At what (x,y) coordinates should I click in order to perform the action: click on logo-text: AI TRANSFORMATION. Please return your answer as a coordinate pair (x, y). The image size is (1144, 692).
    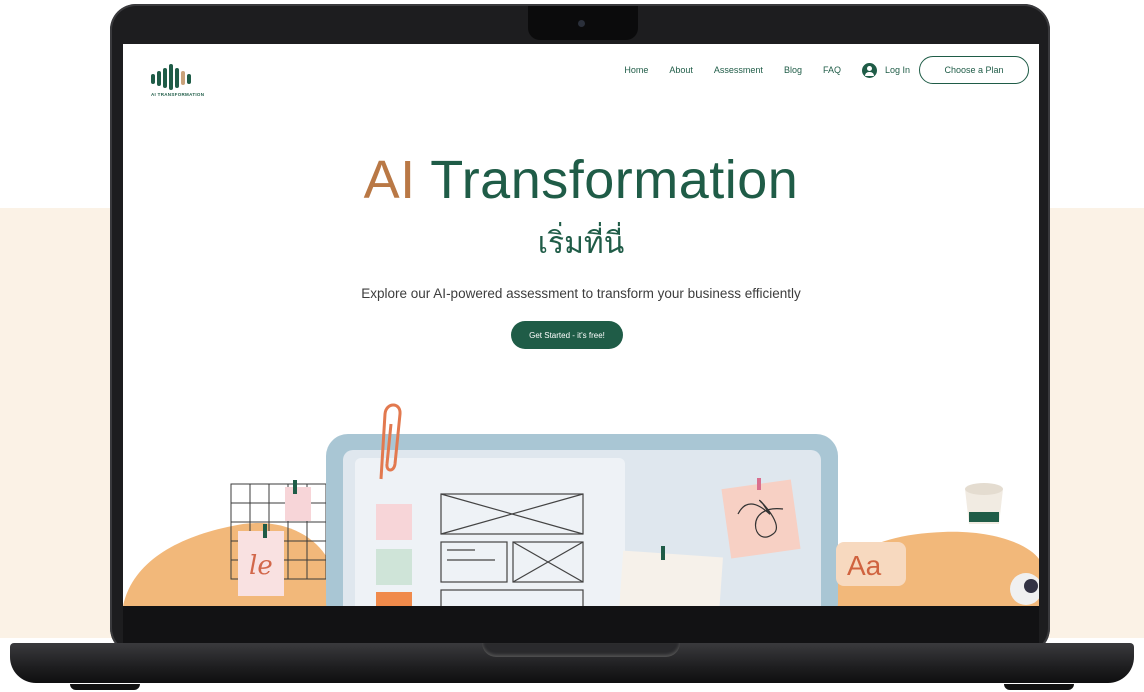
    Looking at the image, I should click on (178, 94).